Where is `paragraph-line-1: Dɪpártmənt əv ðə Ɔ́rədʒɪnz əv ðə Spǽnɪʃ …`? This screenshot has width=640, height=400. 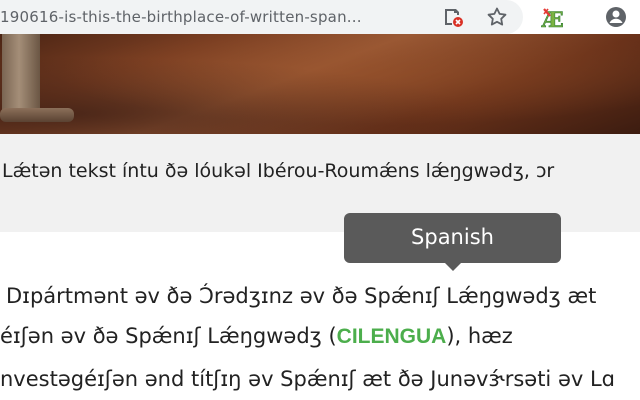 paragraph-line-1: Dɪpártmənt əv ðə Ɔ́rədʒɪnz əv ðə Spǽnɪʃ … is located at coordinates (301, 296).